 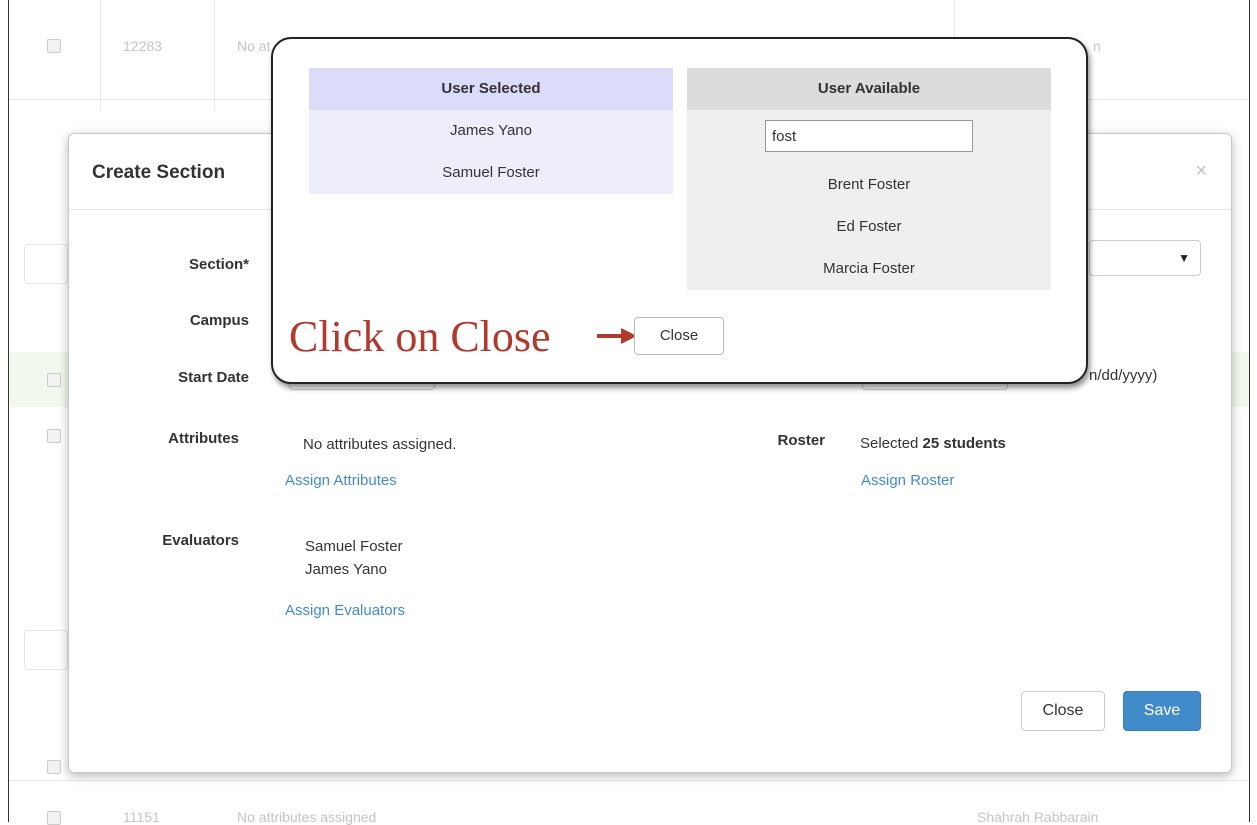 I want to click on instruction-callout: Click on Close, so click(x=420, y=336).